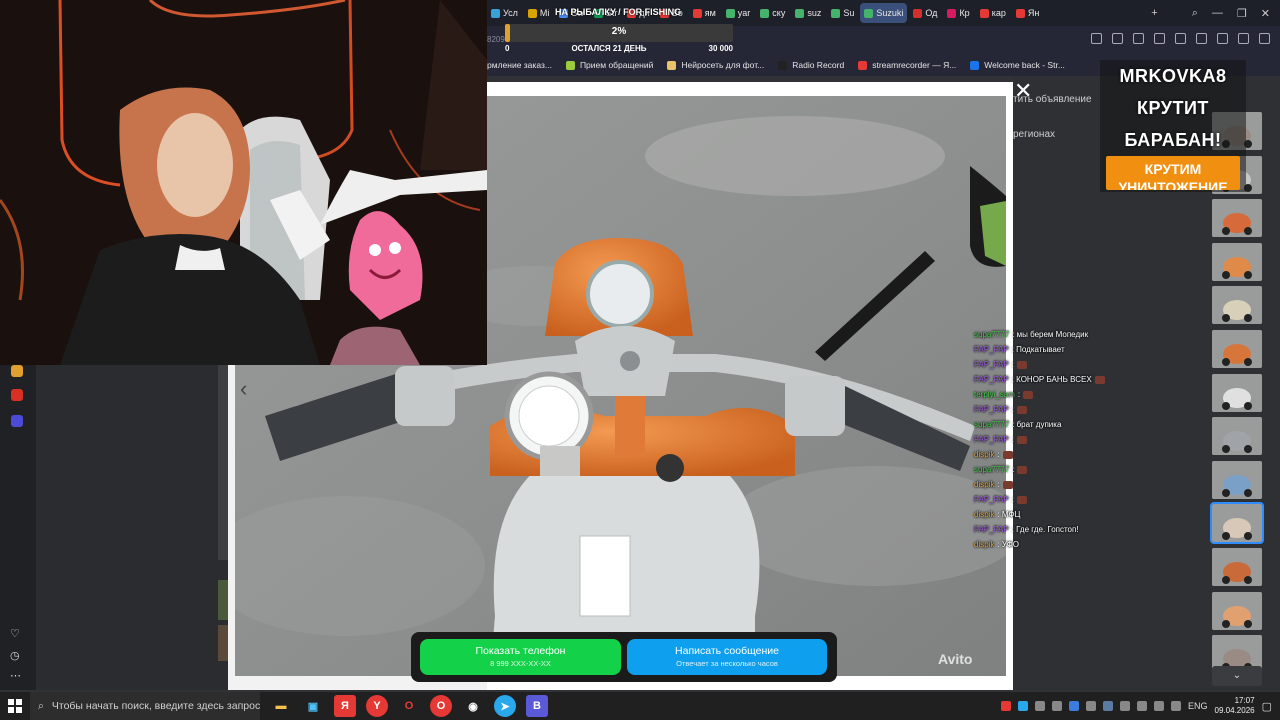 The width and height of the screenshot is (1280, 720). I want to click on play-icon, so click(1159, 38).